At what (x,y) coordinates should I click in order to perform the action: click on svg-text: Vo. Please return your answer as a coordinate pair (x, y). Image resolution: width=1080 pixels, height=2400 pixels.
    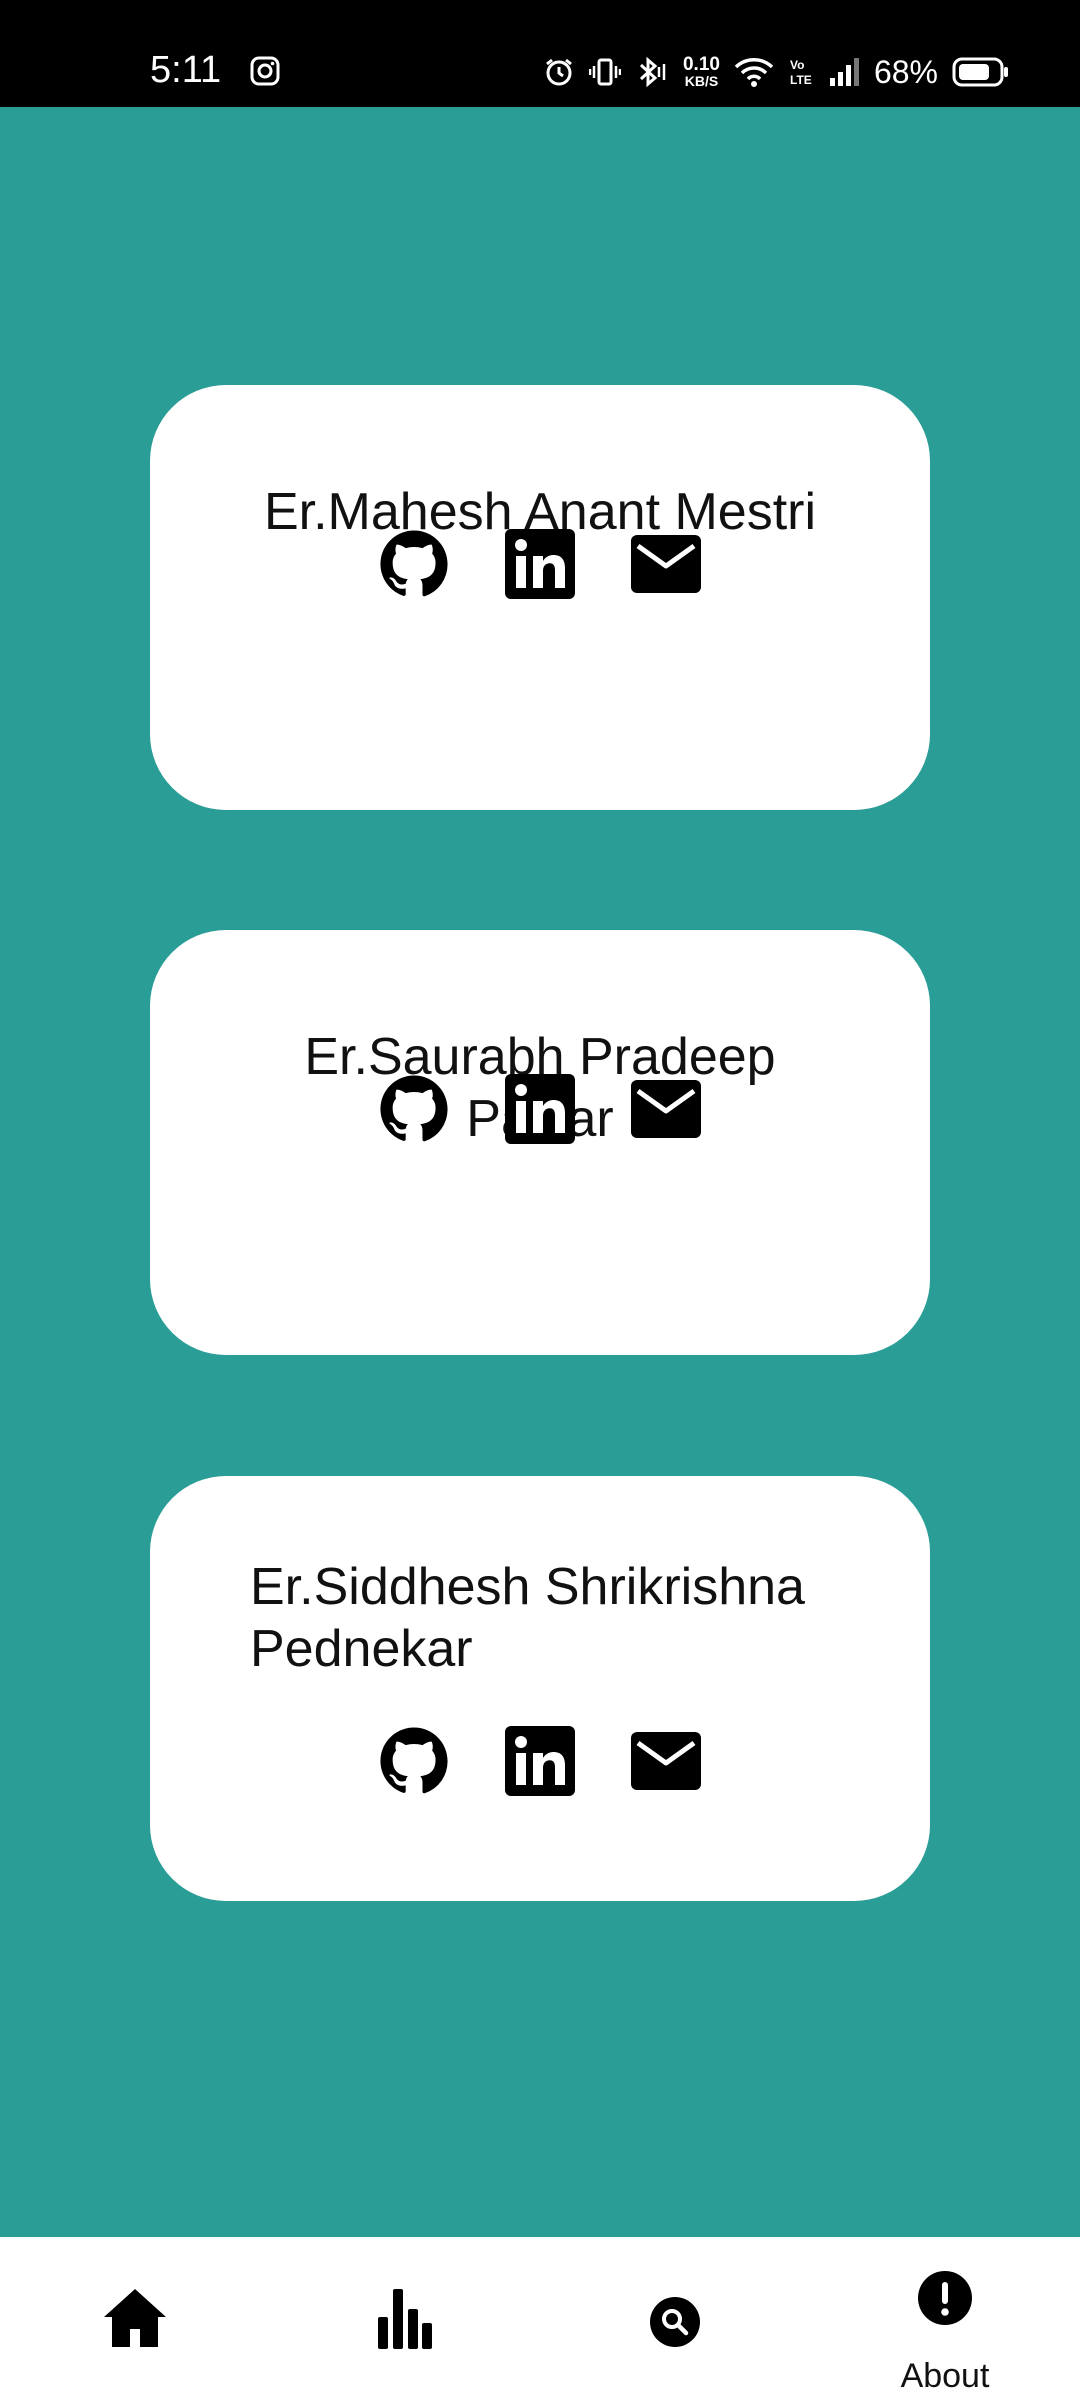
    Looking at the image, I should click on (797, 65).